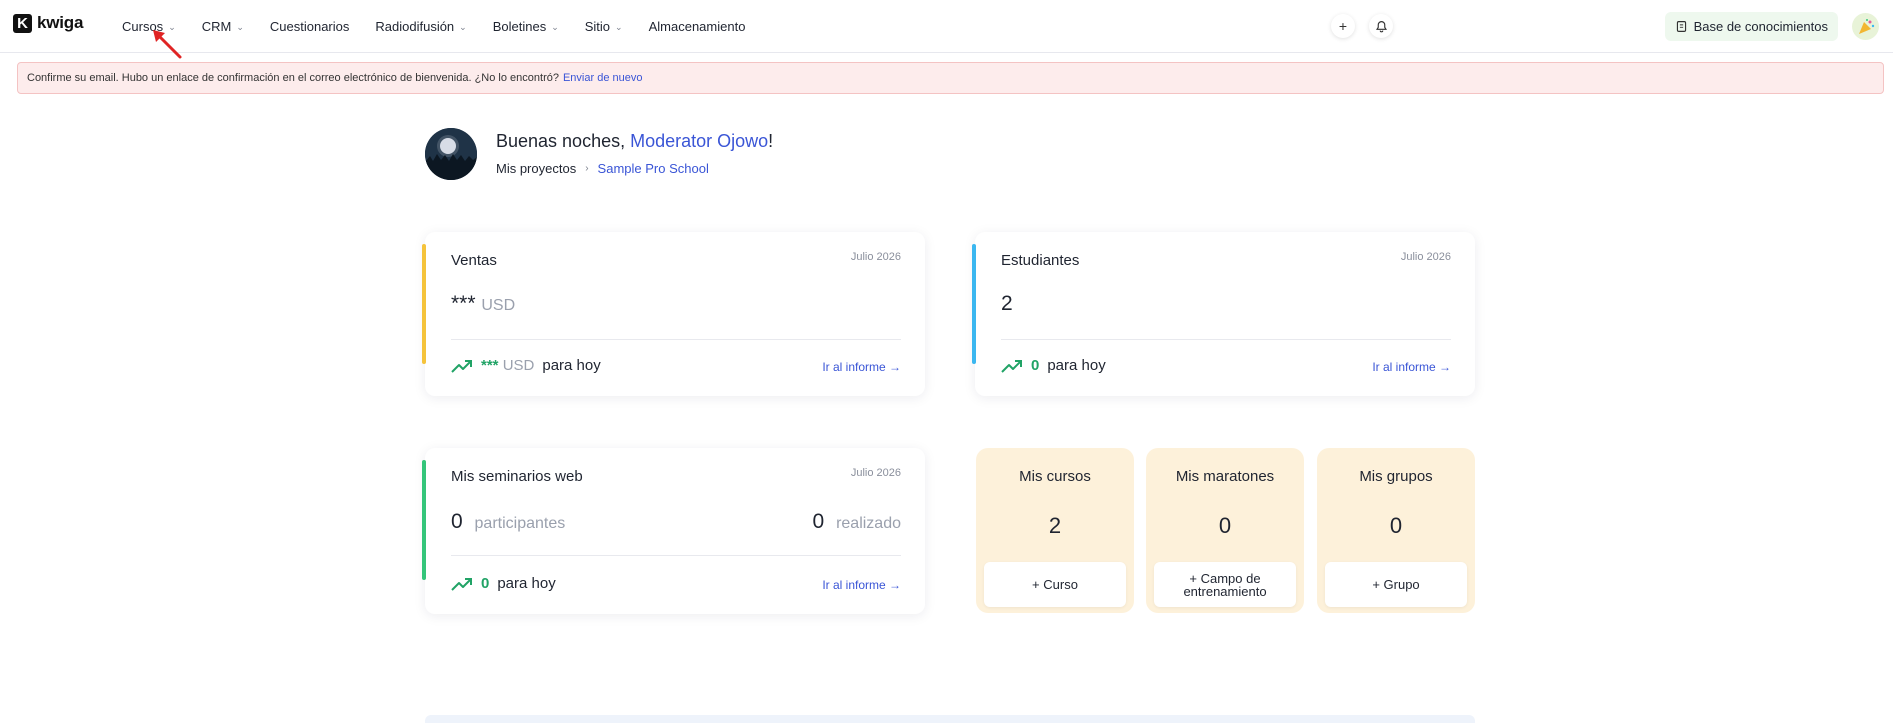  Describe the element at coordinates (1760, 26) in the screenshot. I see `knowledge-base-label: Base de conocimientos` at that location.